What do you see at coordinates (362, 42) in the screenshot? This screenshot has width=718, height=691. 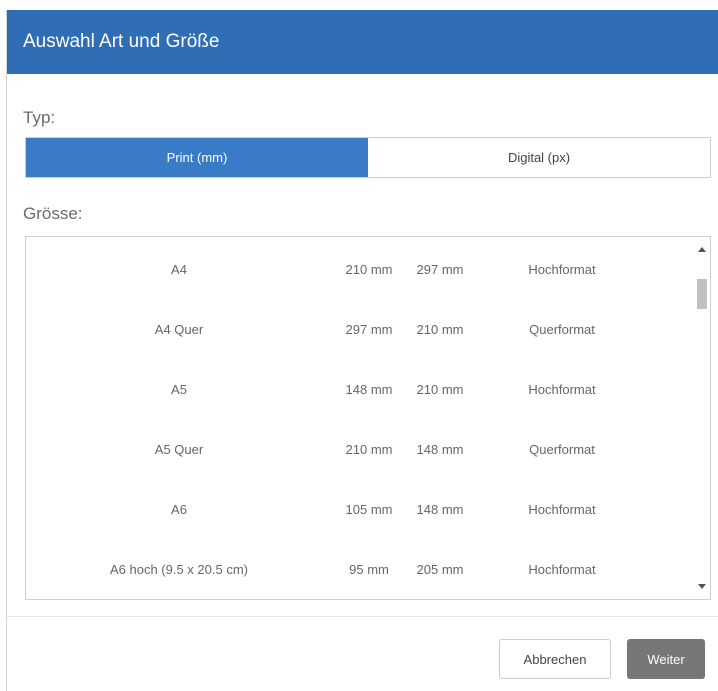 I see `dialog-header: Auswahl Art und Größe` at bounding box center [362, 42].